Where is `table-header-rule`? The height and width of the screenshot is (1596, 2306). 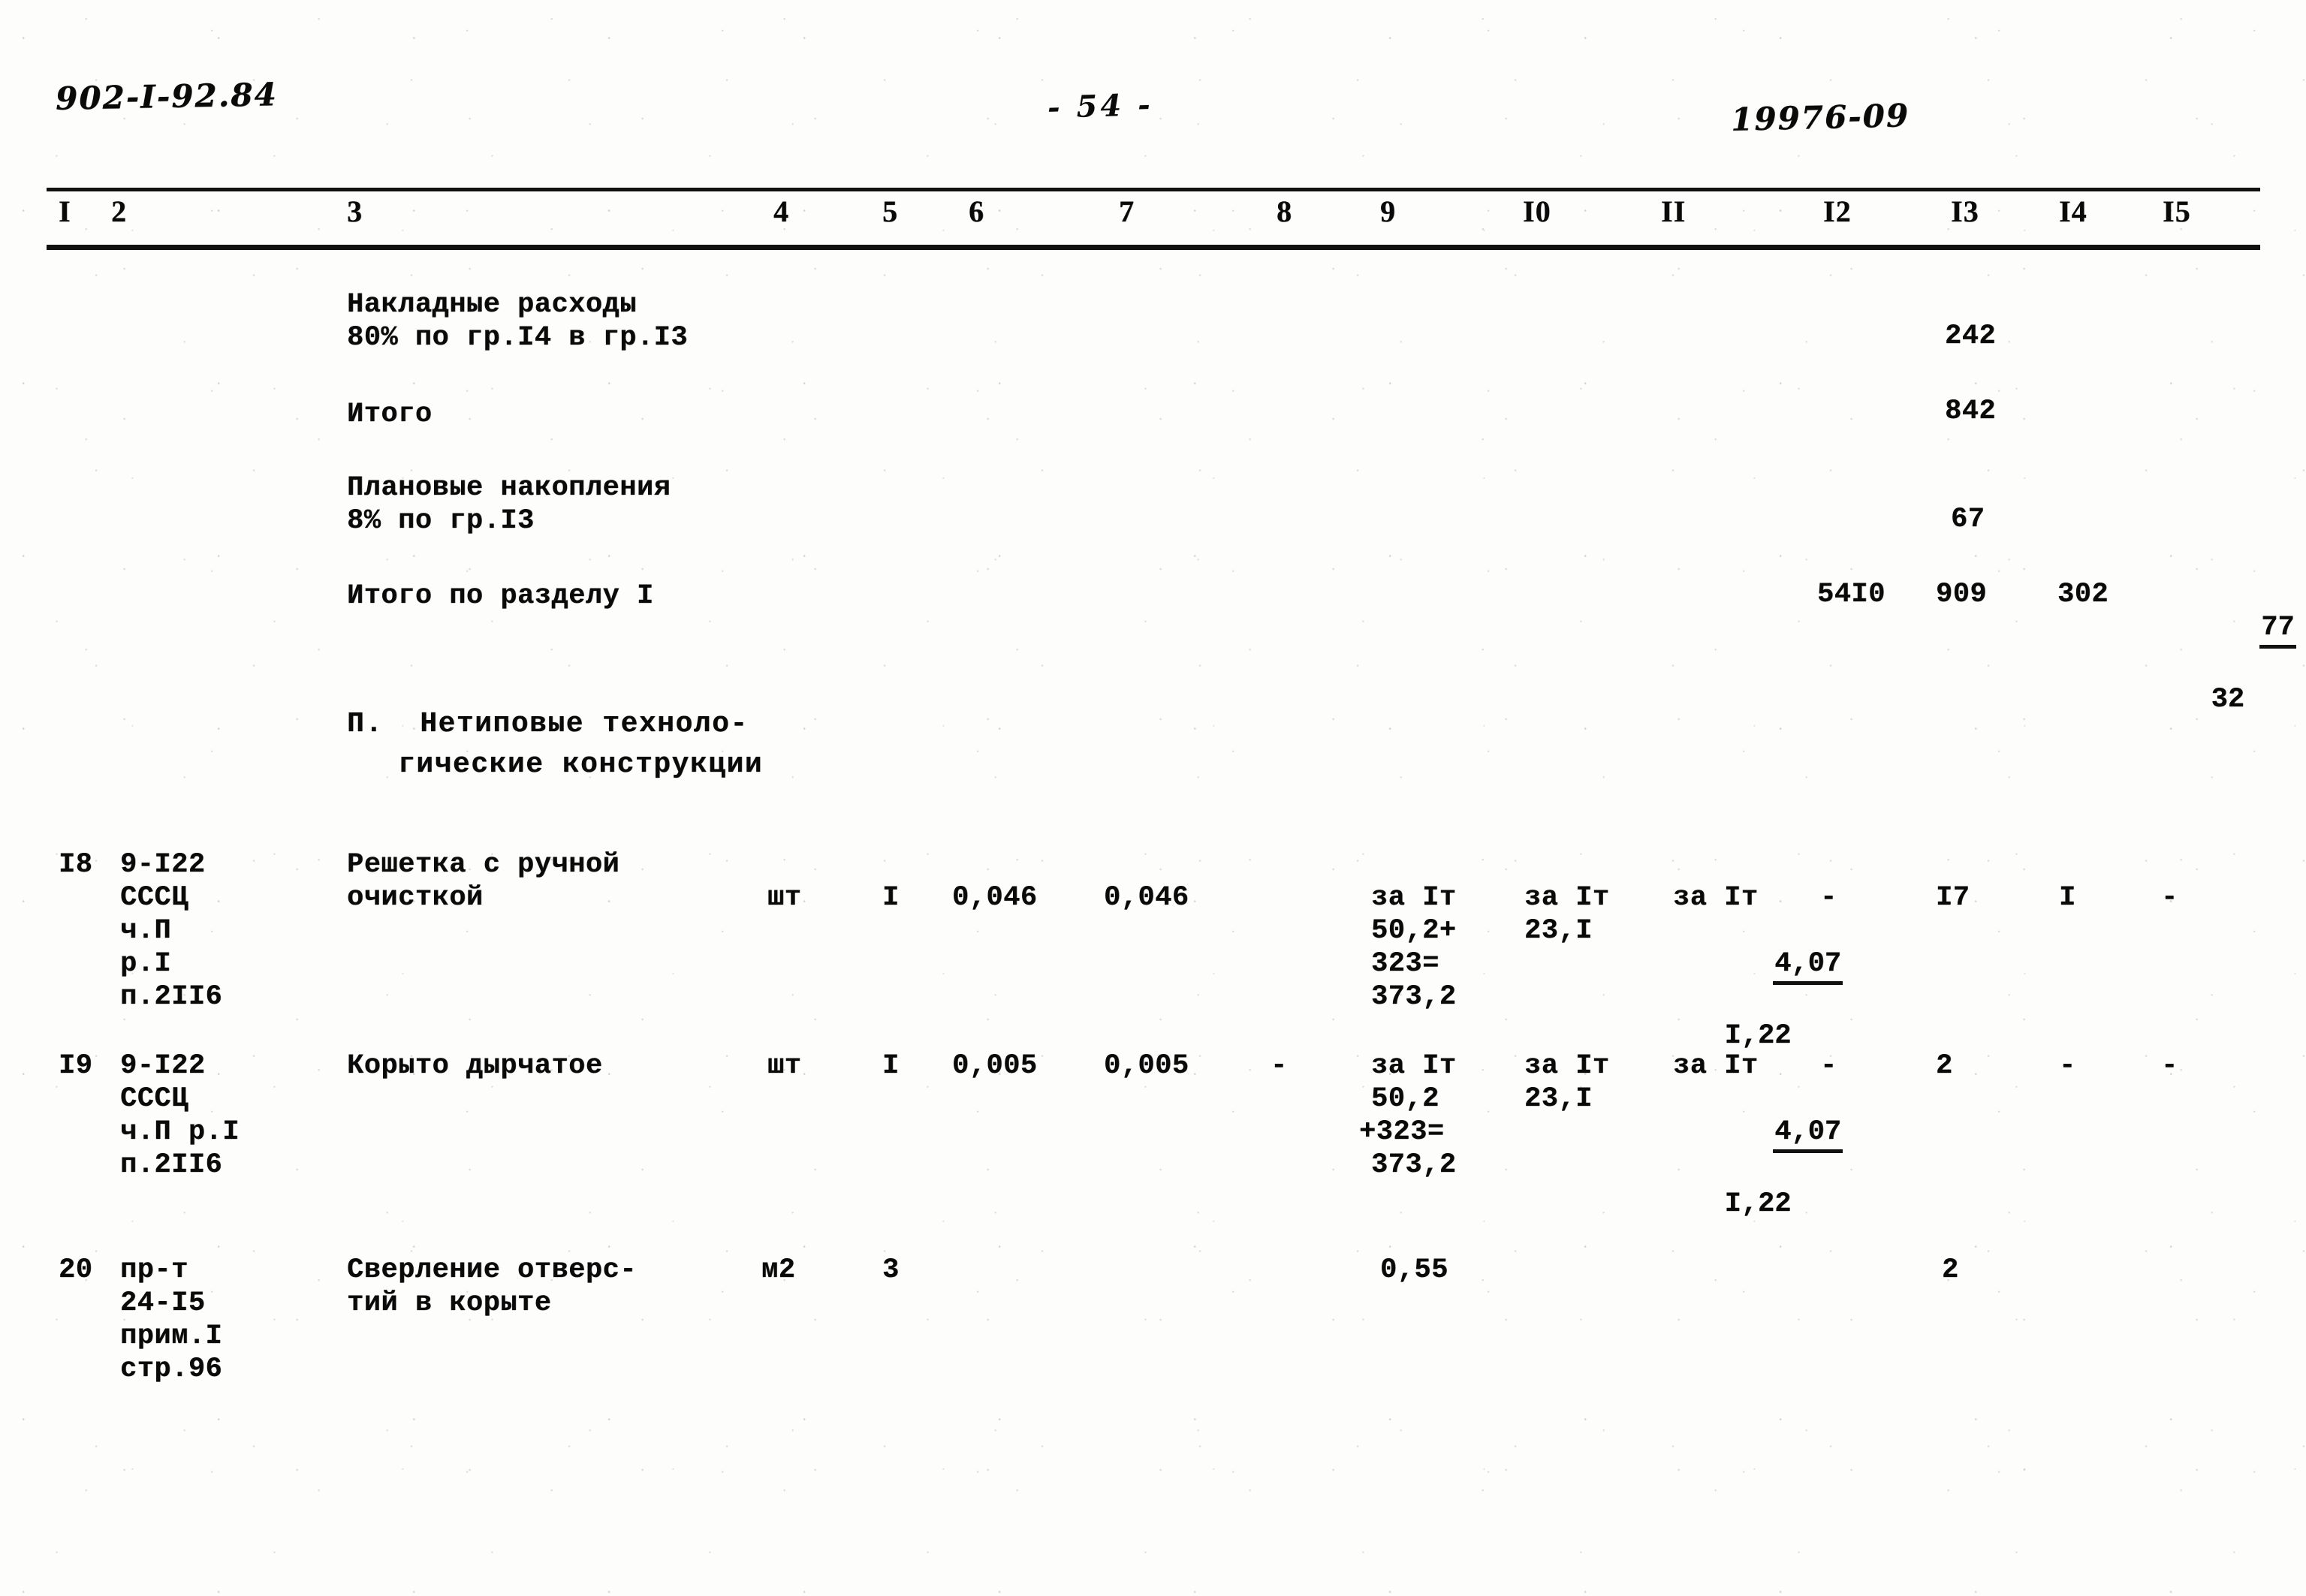 table-header-rule is located at coordinates (1153, 247).